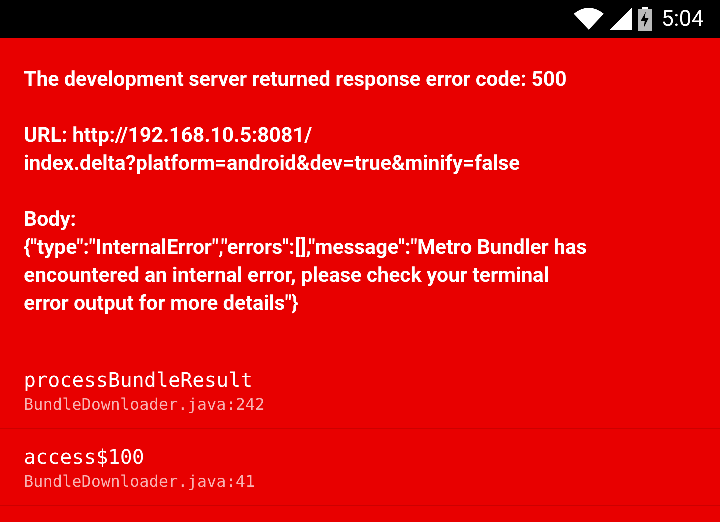 Image resolution: width=720 pixels, height=522 pixels. Describe the element at coordinates (360, 390) in the screenshot. I see `stack-frame: processBundleResult BundleDownloader.java:242` at that location.